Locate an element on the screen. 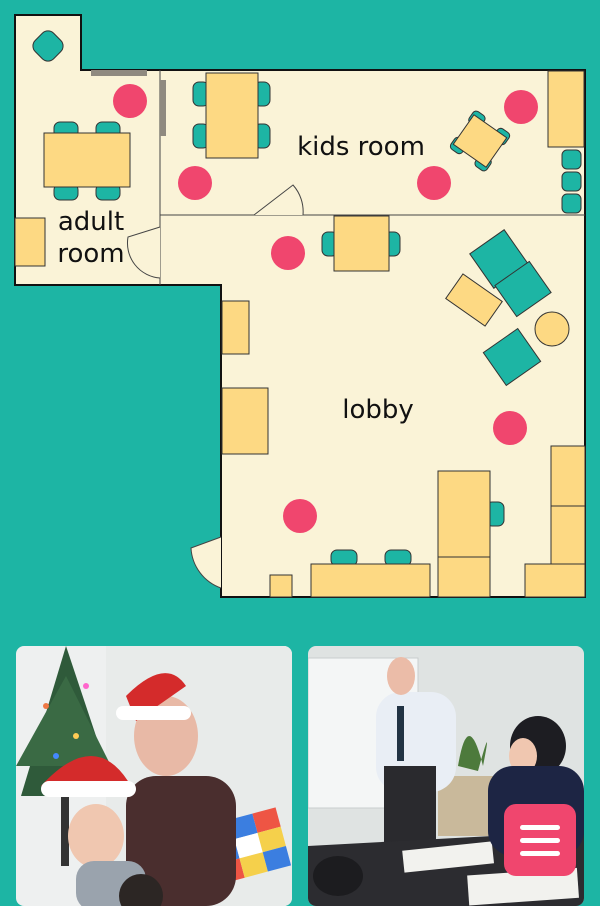  lobby-label: lobby is located at coordinates (378, 410).